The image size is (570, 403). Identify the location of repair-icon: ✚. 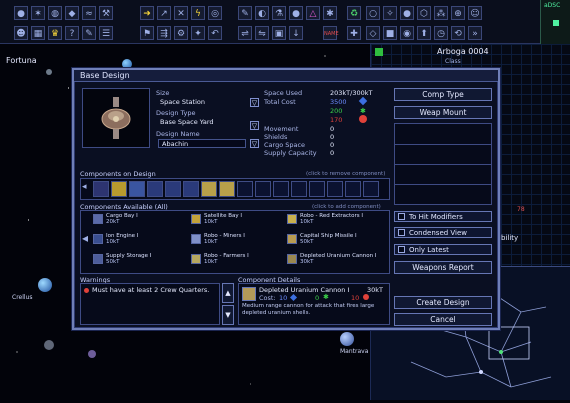
(354, 33).